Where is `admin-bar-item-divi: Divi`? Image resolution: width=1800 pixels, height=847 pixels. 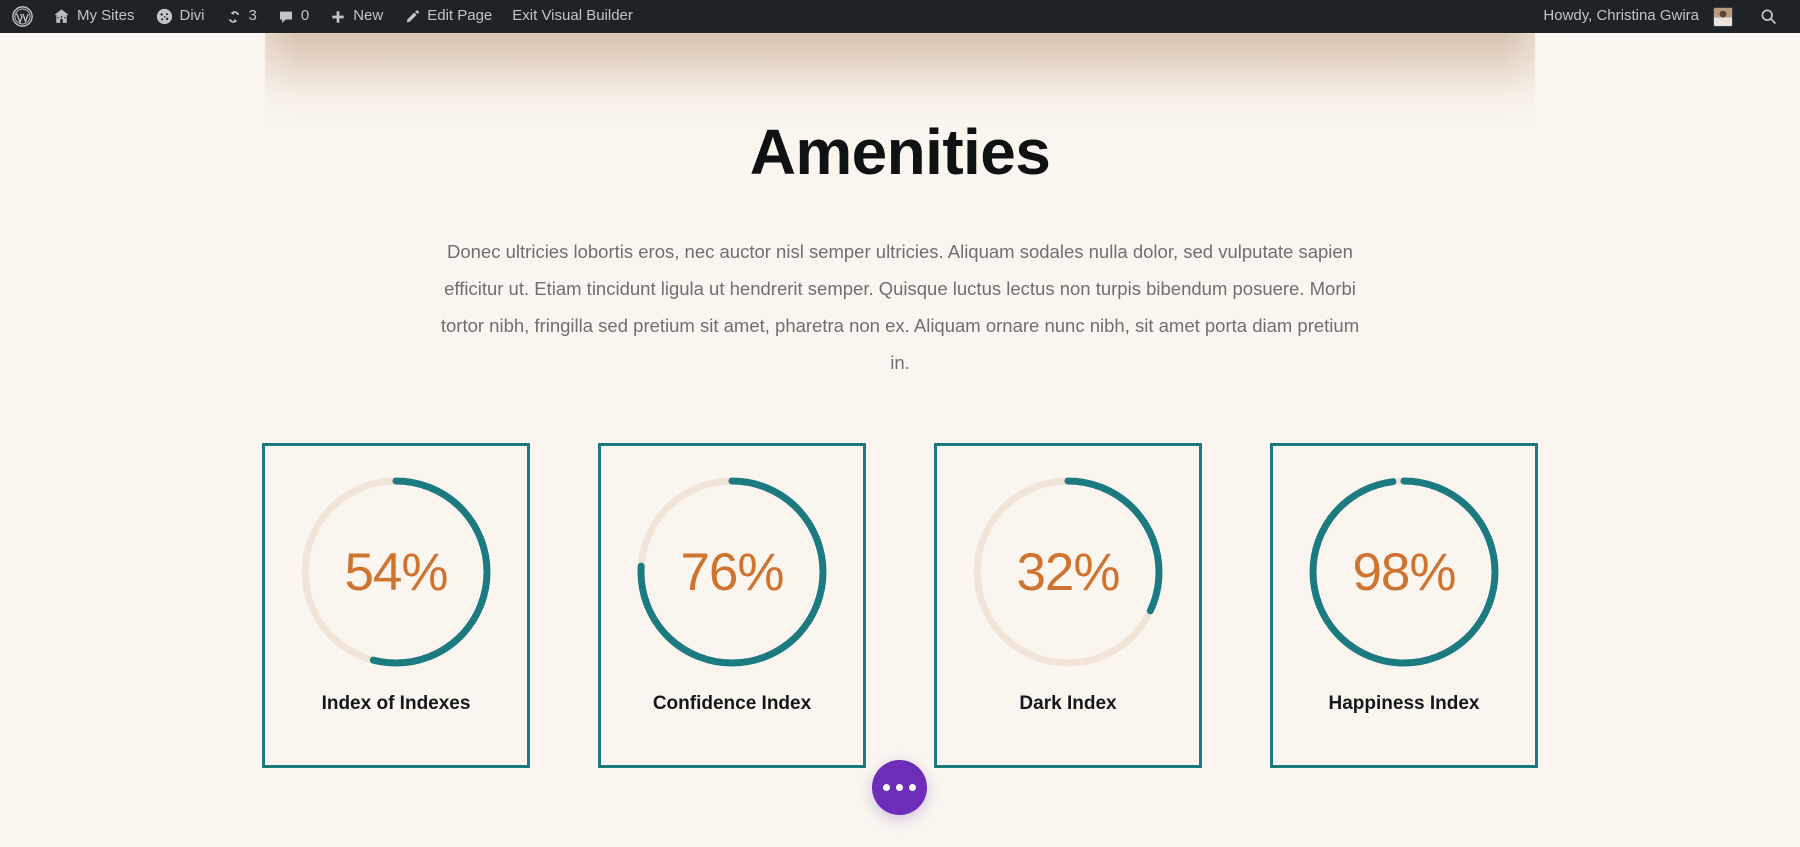 admin-bar-item-divi: Divi is located at coordinates (180, 16).